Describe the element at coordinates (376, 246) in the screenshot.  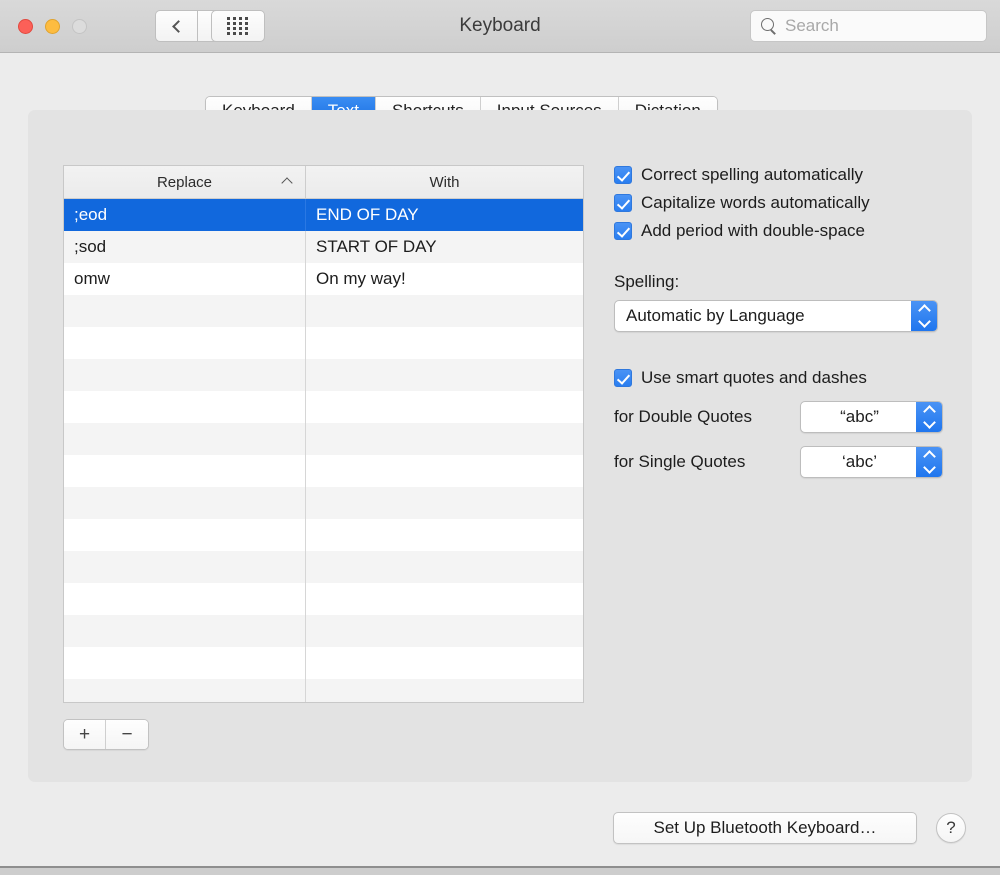
I see `cell-with: START OF DAY` at that location.